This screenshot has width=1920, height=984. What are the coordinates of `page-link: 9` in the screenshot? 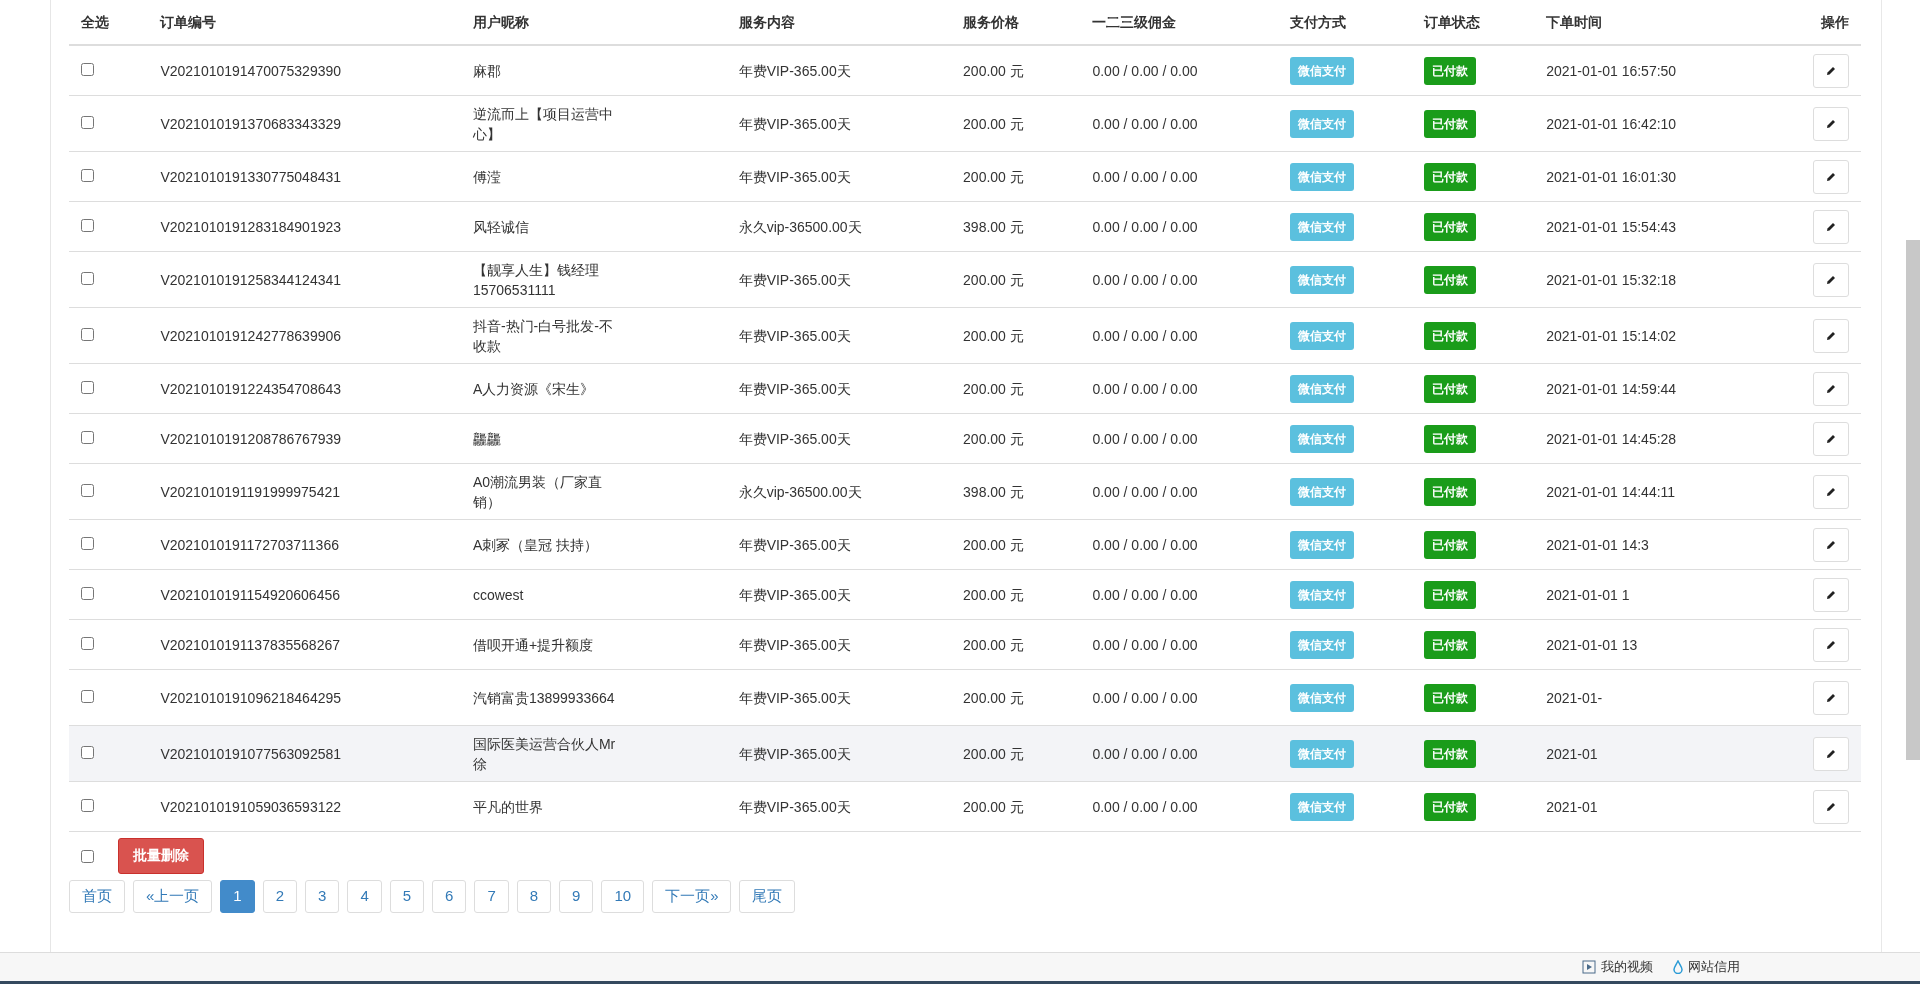 It's located at (576, 896).